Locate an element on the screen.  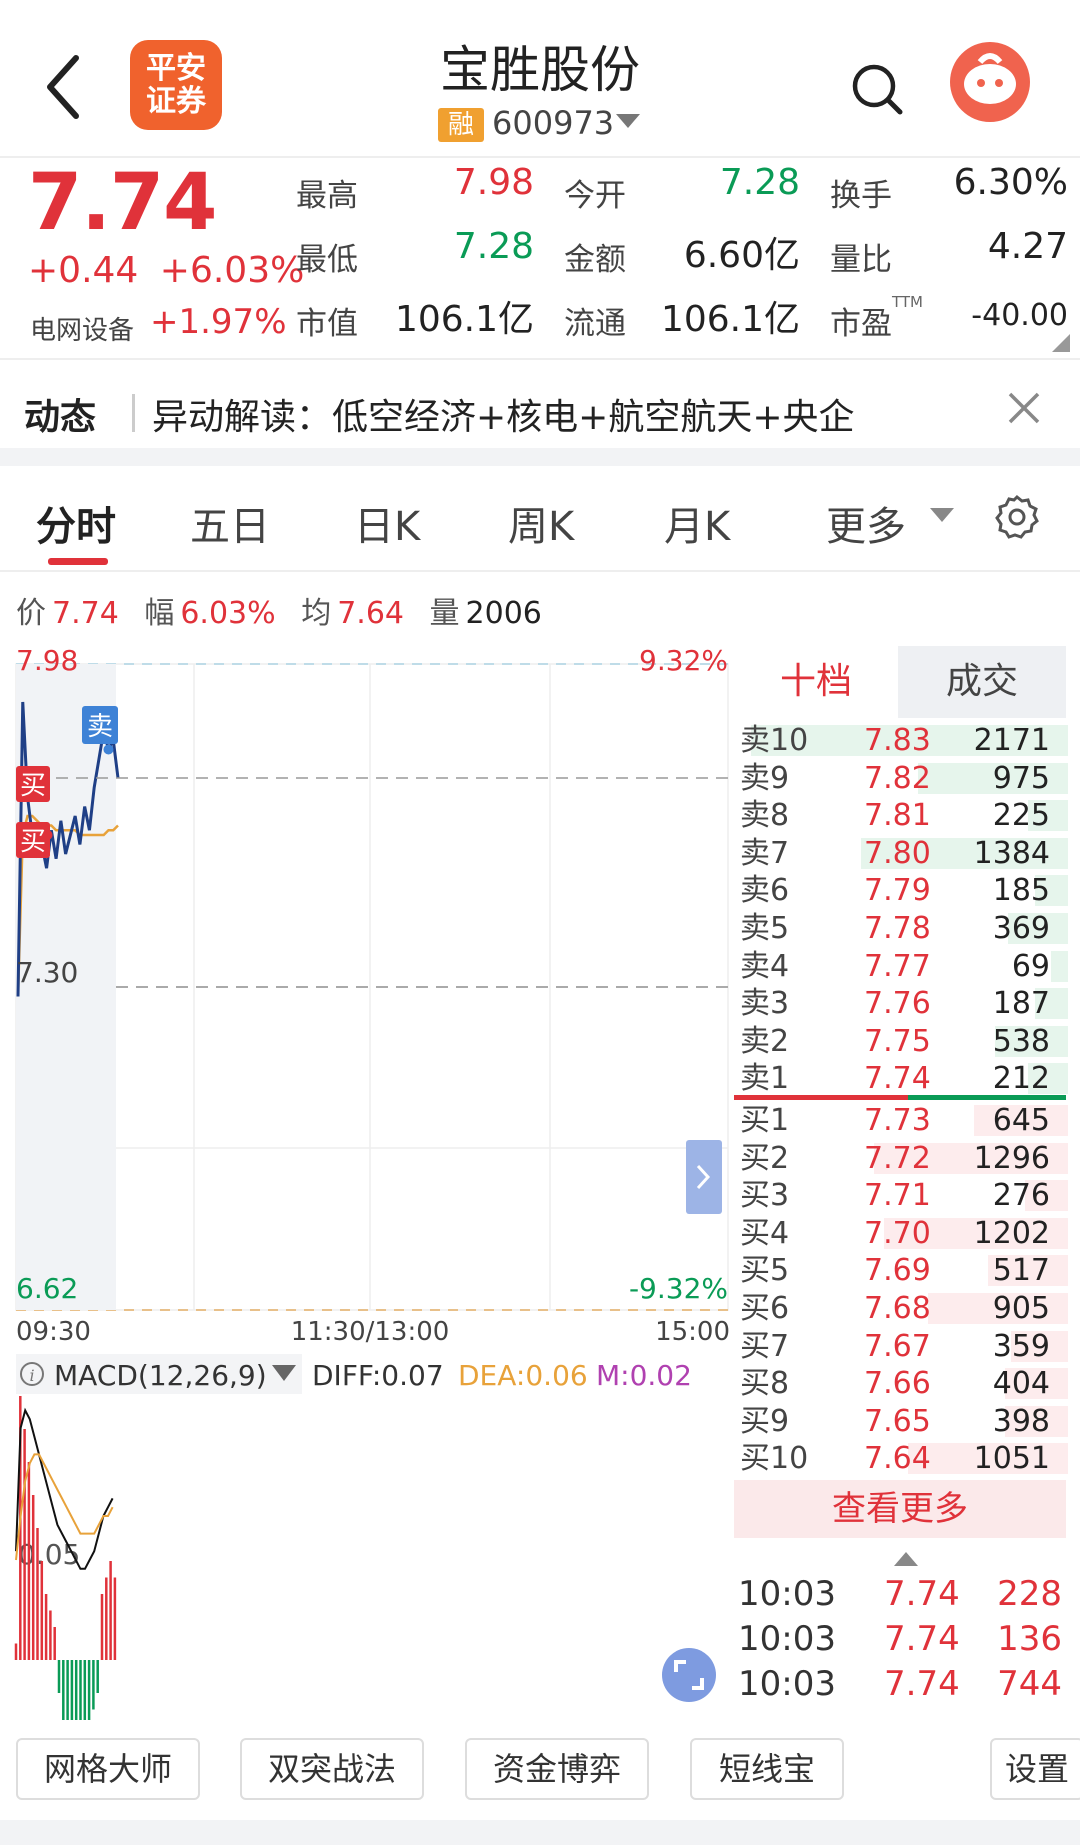
level-volume: 369 is located at coordinates (1021, 928).